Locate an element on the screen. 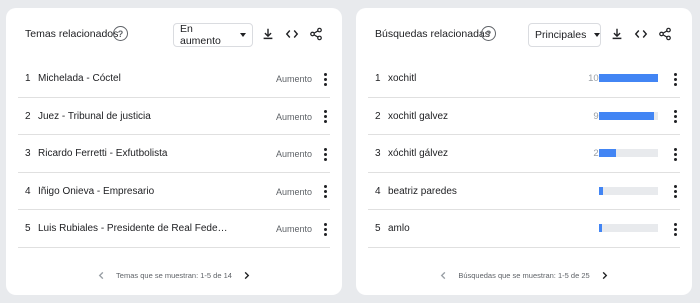  filter-selected-value: En aumento is located at coordinates (200, 35).